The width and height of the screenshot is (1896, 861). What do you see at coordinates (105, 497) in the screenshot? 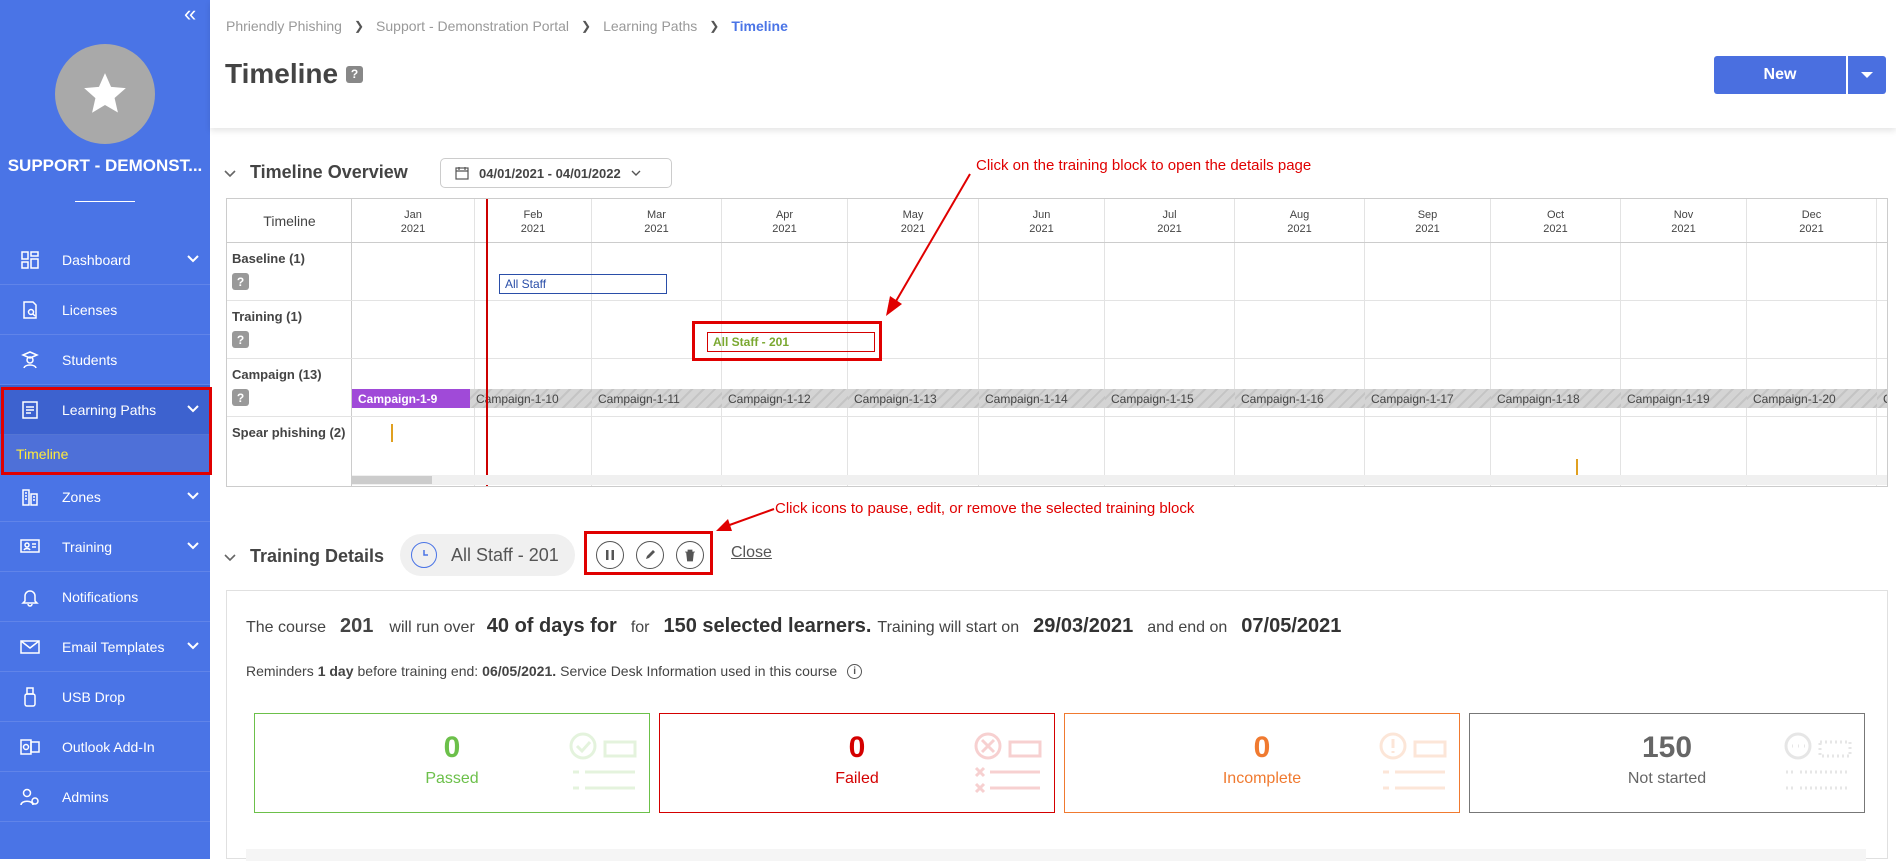
I see `sidebar-item-zones: Zones` at bounding box center [105, 497].